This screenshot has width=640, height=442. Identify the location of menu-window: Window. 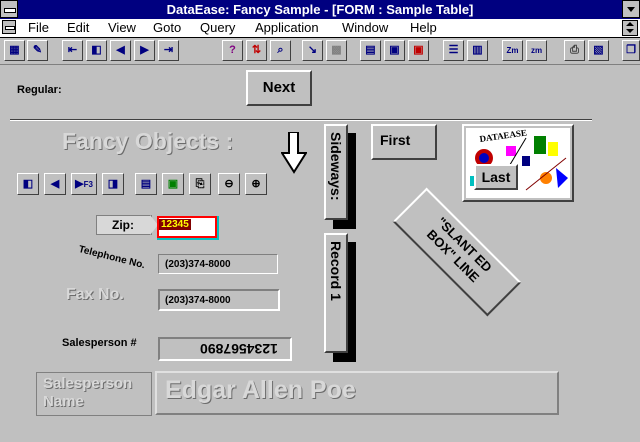
(365, 28).